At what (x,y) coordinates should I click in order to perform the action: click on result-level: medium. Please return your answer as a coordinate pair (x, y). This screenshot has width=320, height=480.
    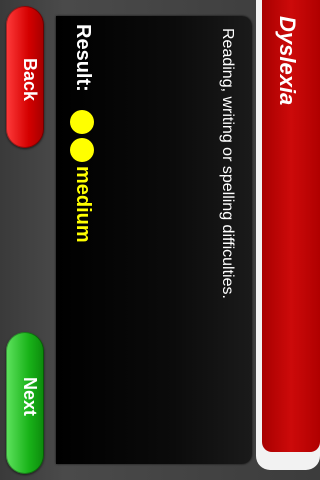
    Looking at the image, I should click on (83, 204).